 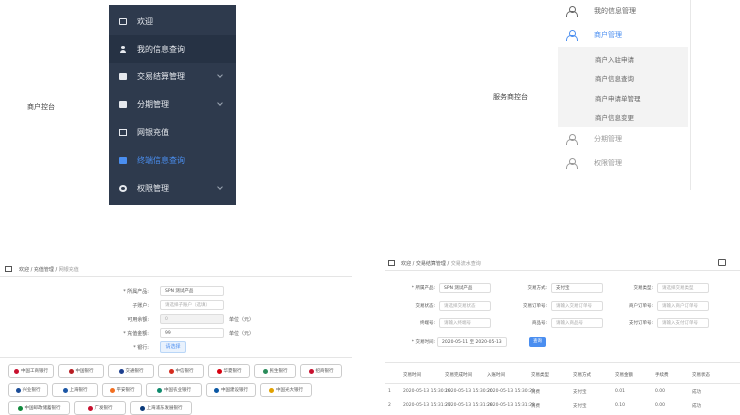 What do you see at coordinates (324, 371) in the screenshot?
I see `bank-name: 招商银行` at bounding box center [324, 371].